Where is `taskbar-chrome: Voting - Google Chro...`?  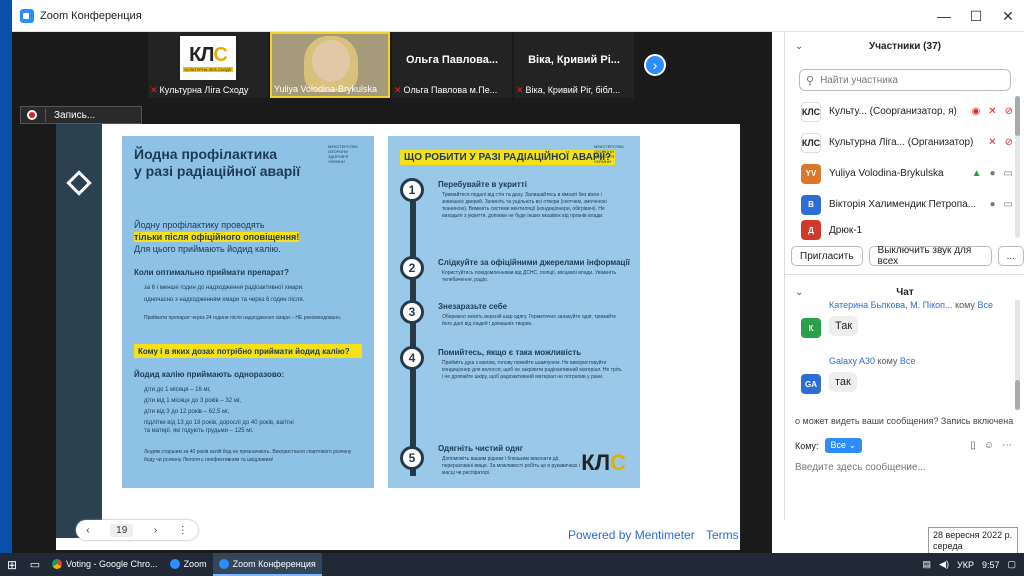 taskbar-chrome: Voting - Google Chro... is located at coordinates (105, 564).